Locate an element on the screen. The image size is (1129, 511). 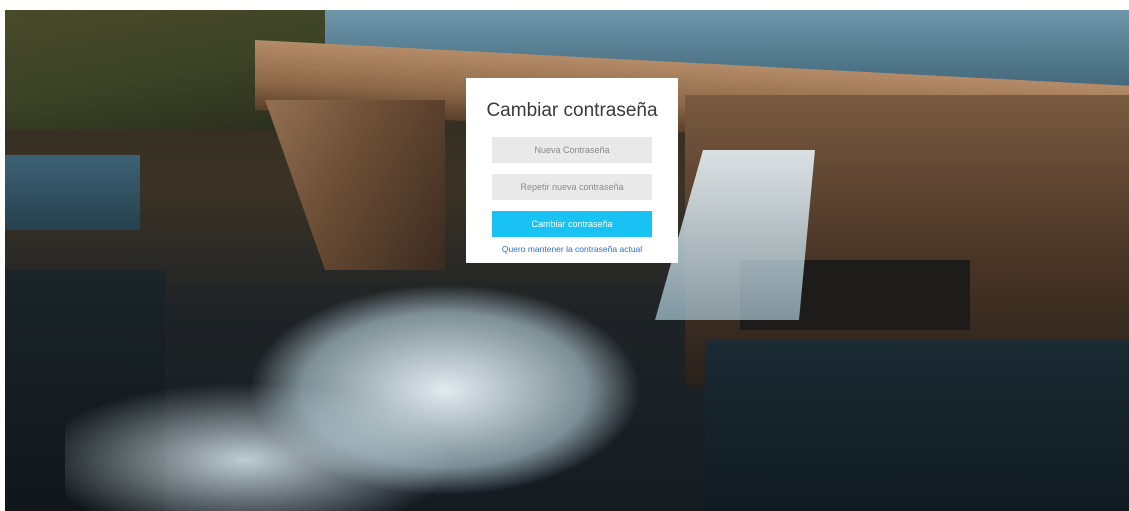
repeat-password-input is located at coordinates (572, 187).